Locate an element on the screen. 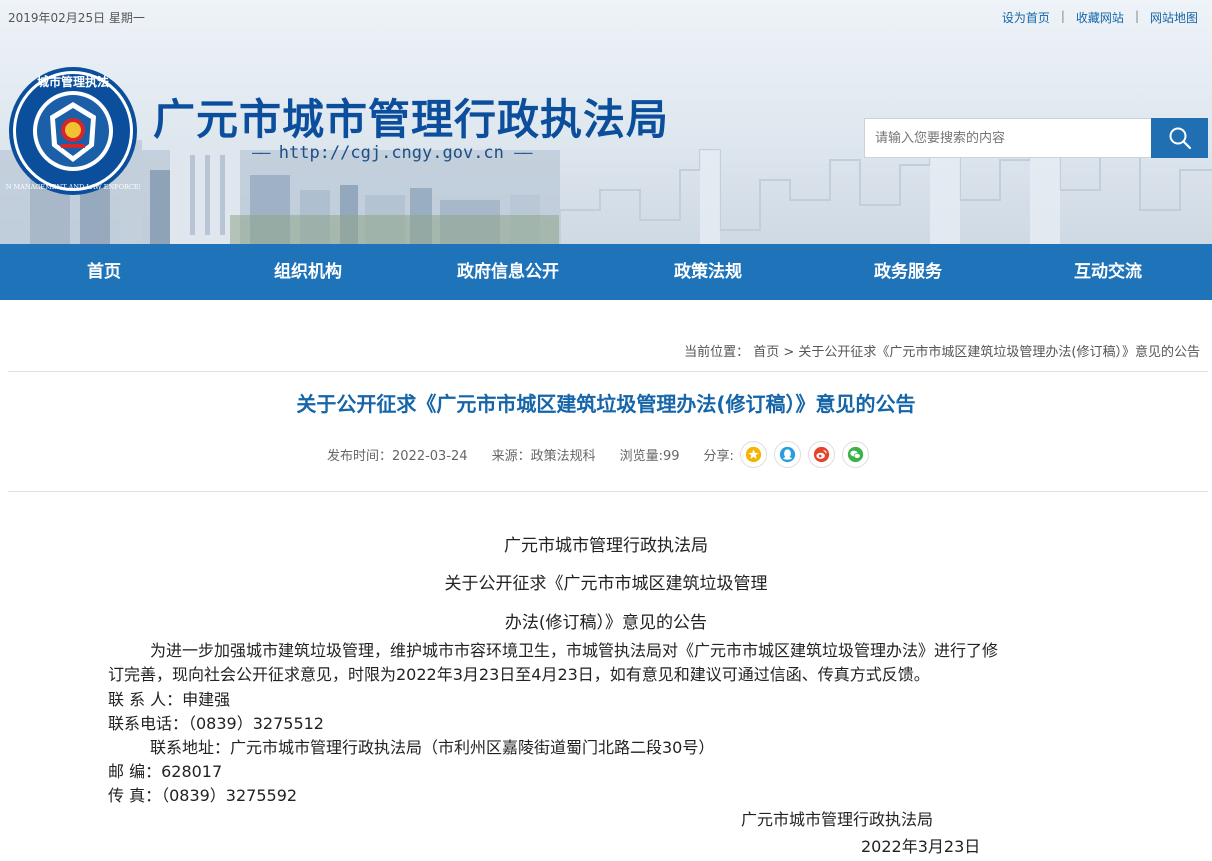 The image size is (1212, 861). body-heading-line1: 关于公开征求《广元市市城区建筑垃圾管理 is located at coordinates (606, 584).